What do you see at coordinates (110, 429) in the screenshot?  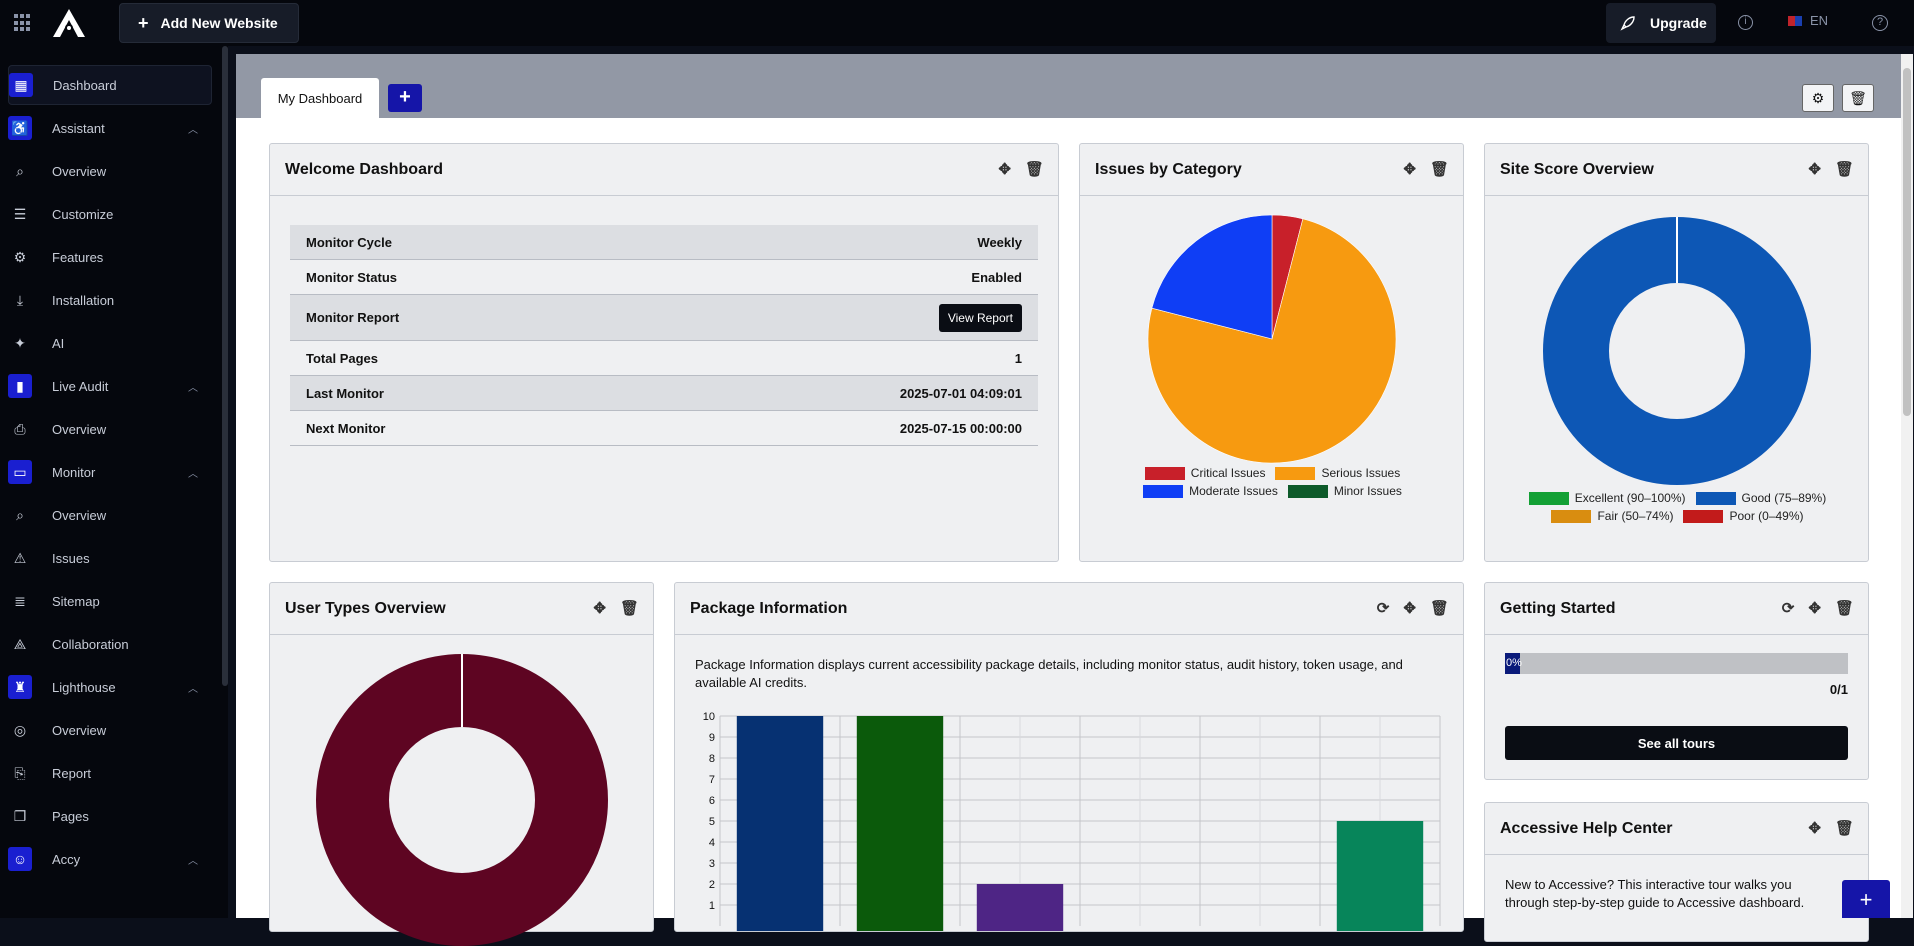 I see `sidebar-item-overview: ⎙ Overview` at bounding box center [110, 429].